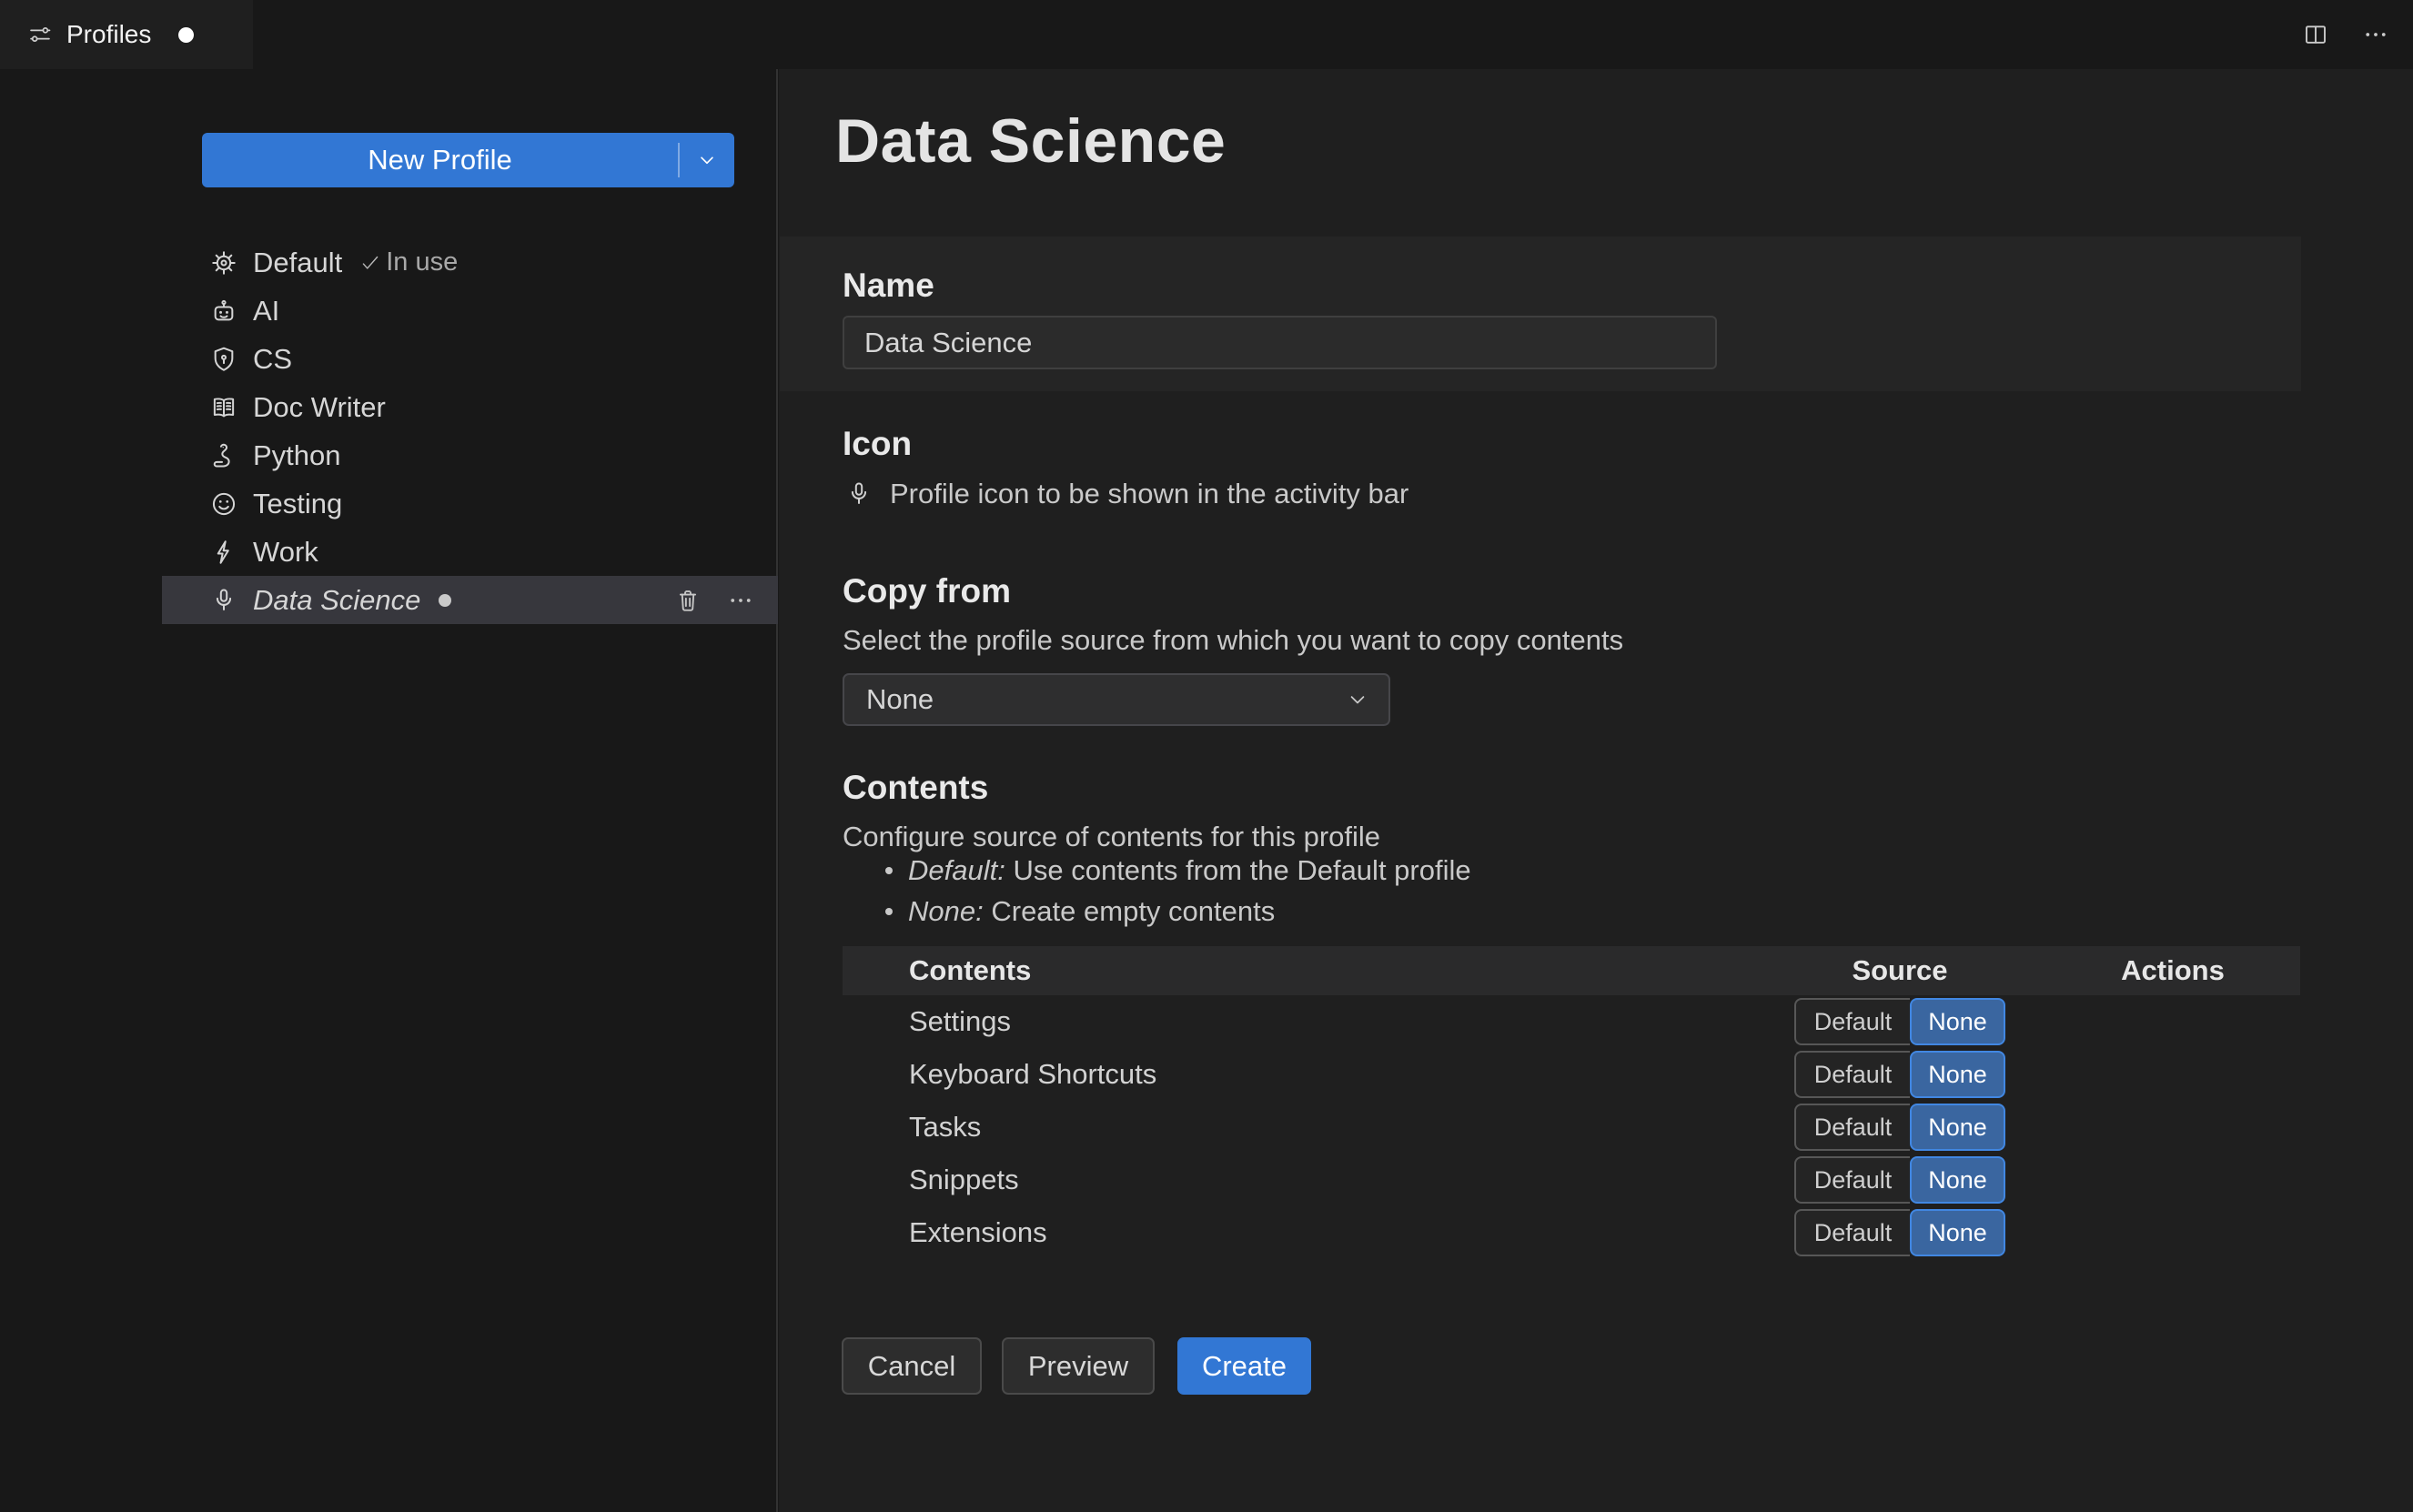  Describe the element at coordinates (1033, 1074) in the screenshot. I see `content-name: Keyboard Shortcuts` at that location.